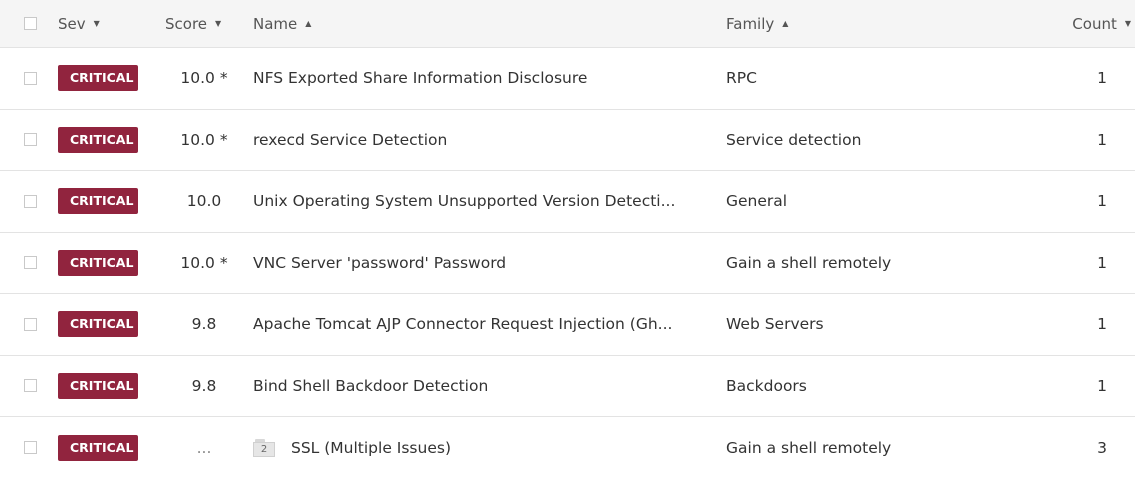 Image resolution: width=1135 pixels, height=481 pixels. What do you see at coordinates (72, 23) in the screenshot?
I see `column-header-sev-label: Sev` at bounding box center [72, 23].